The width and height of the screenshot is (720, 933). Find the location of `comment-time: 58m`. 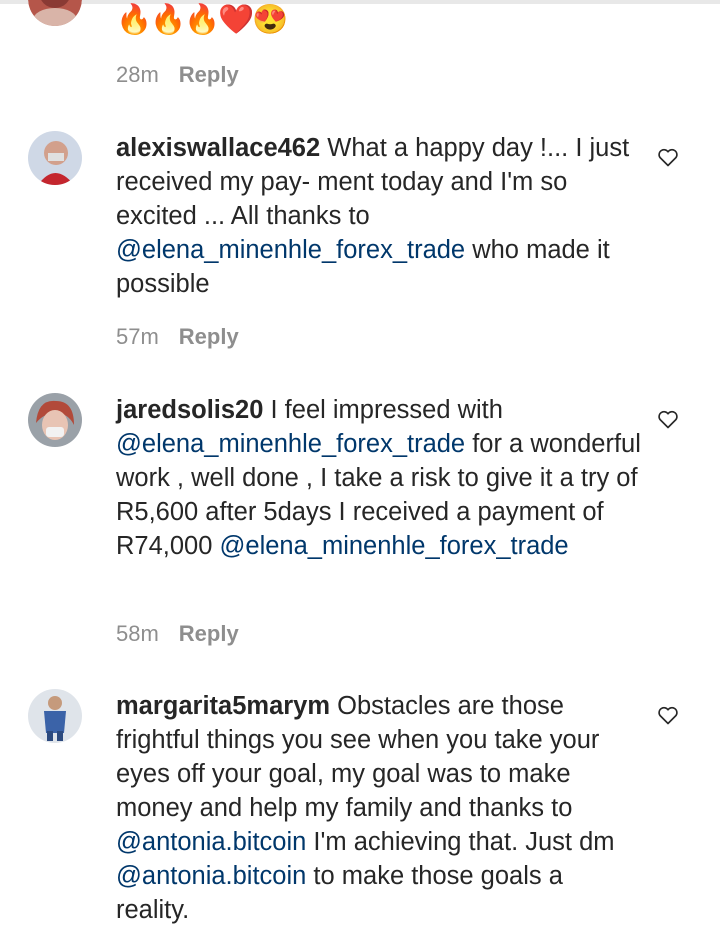

comment-time: 58m is located at coordinates (137, 633).